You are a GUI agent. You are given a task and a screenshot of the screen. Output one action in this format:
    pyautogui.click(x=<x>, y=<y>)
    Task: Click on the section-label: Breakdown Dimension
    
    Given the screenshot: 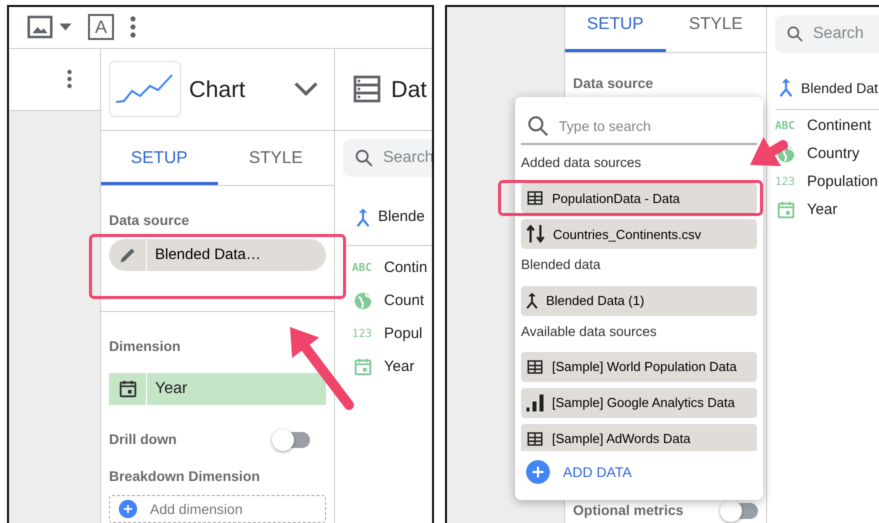 What is the action you would take?
    pyautogui.click(x=185, y=476)
    